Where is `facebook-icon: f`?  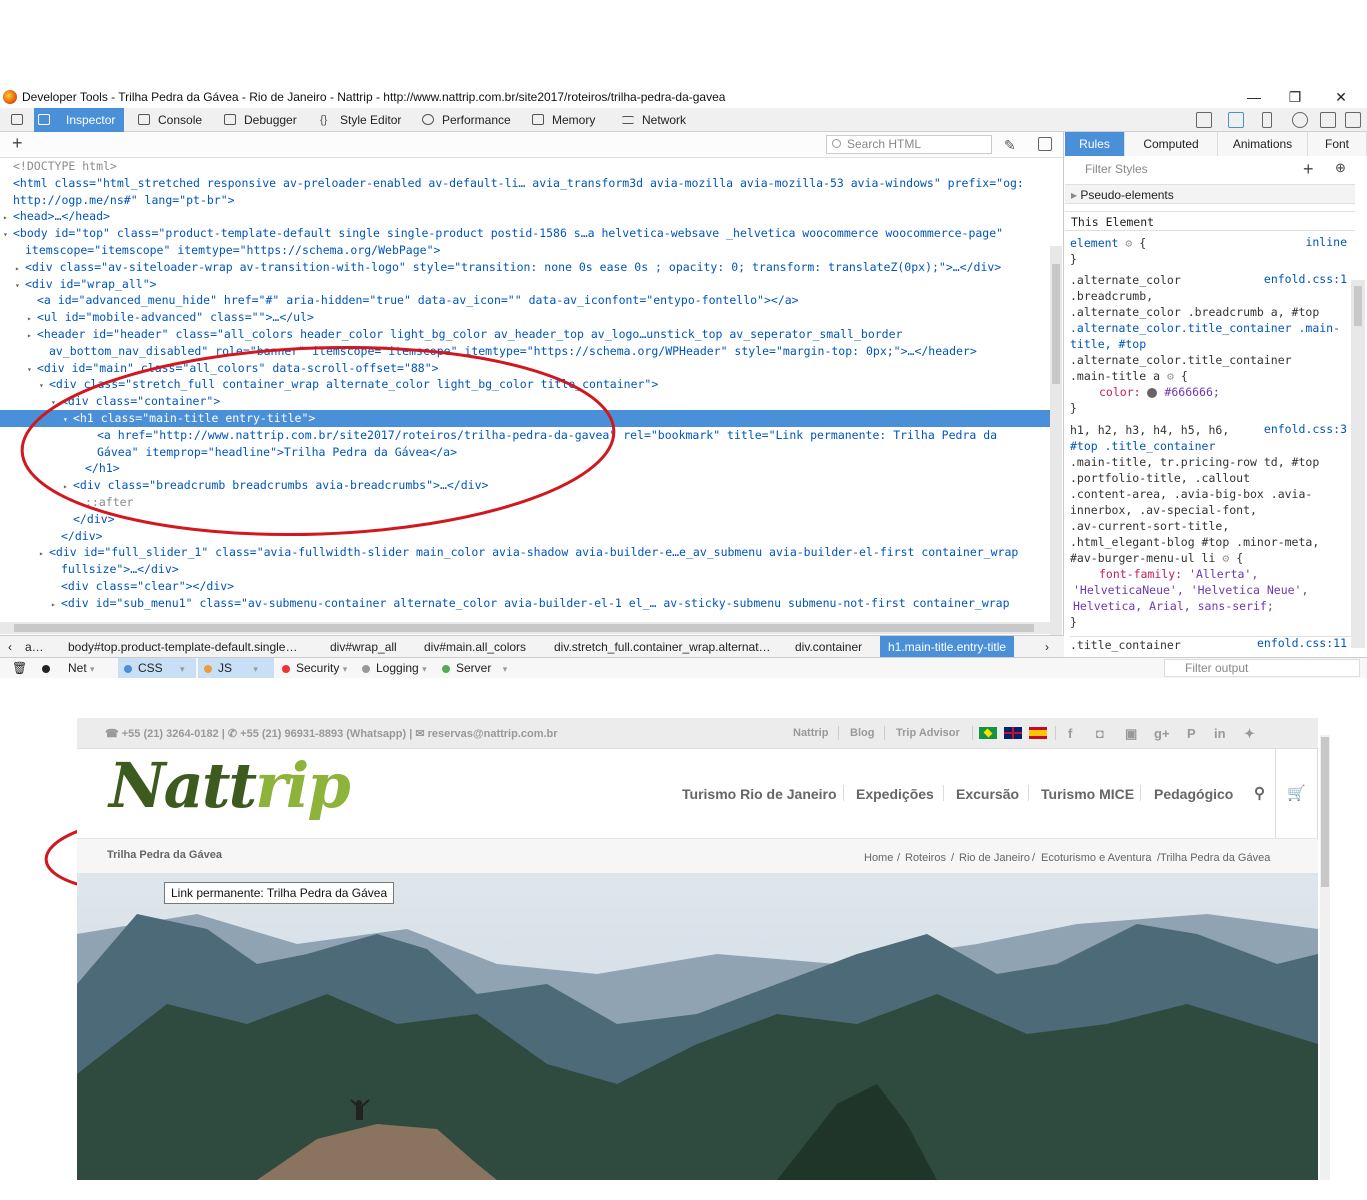
facebook-icon: f is located at coordinates (1070, 733).